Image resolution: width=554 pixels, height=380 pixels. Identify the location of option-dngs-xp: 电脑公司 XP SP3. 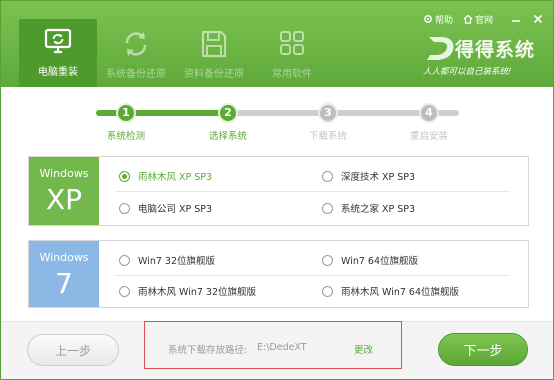
(165, 208).